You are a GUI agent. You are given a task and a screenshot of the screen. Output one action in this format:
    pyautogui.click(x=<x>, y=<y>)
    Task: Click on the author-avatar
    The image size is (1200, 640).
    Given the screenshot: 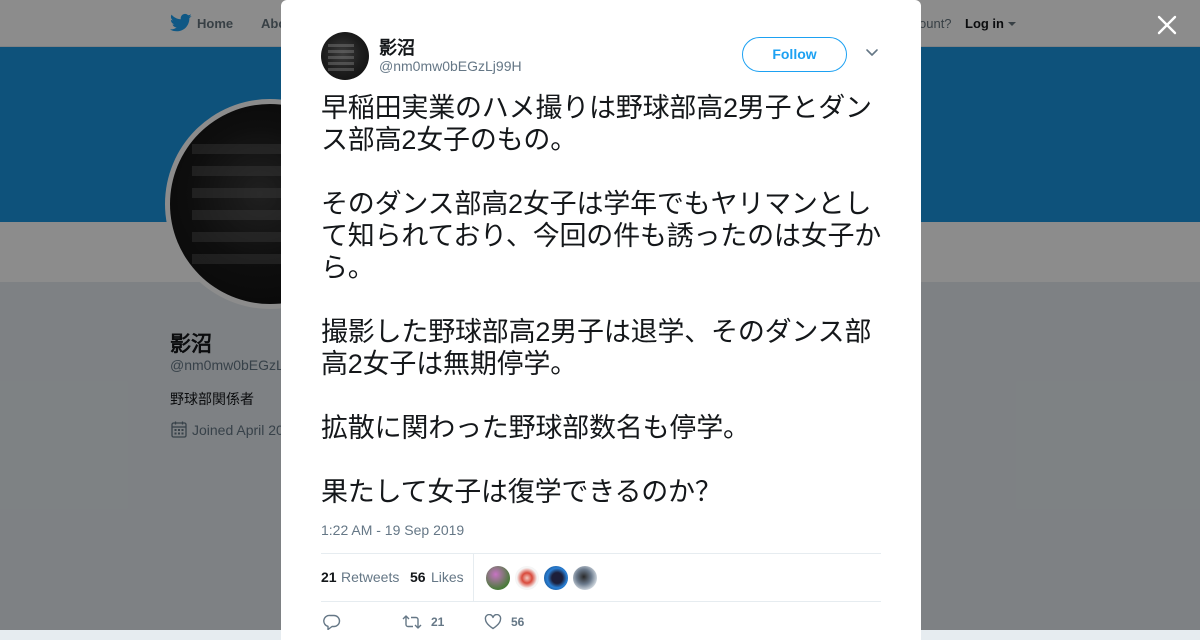 What is the action you would take?
    pyautogui.click(x=345, y=56)
    